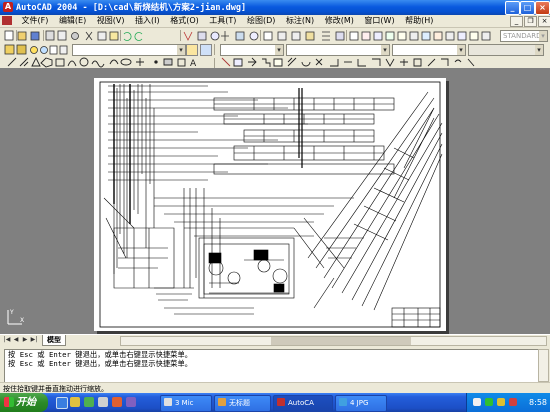  Describe the element at coordinates (222, 21) in the screenshot. I see `menu-tools: 工具(T)` at that location.